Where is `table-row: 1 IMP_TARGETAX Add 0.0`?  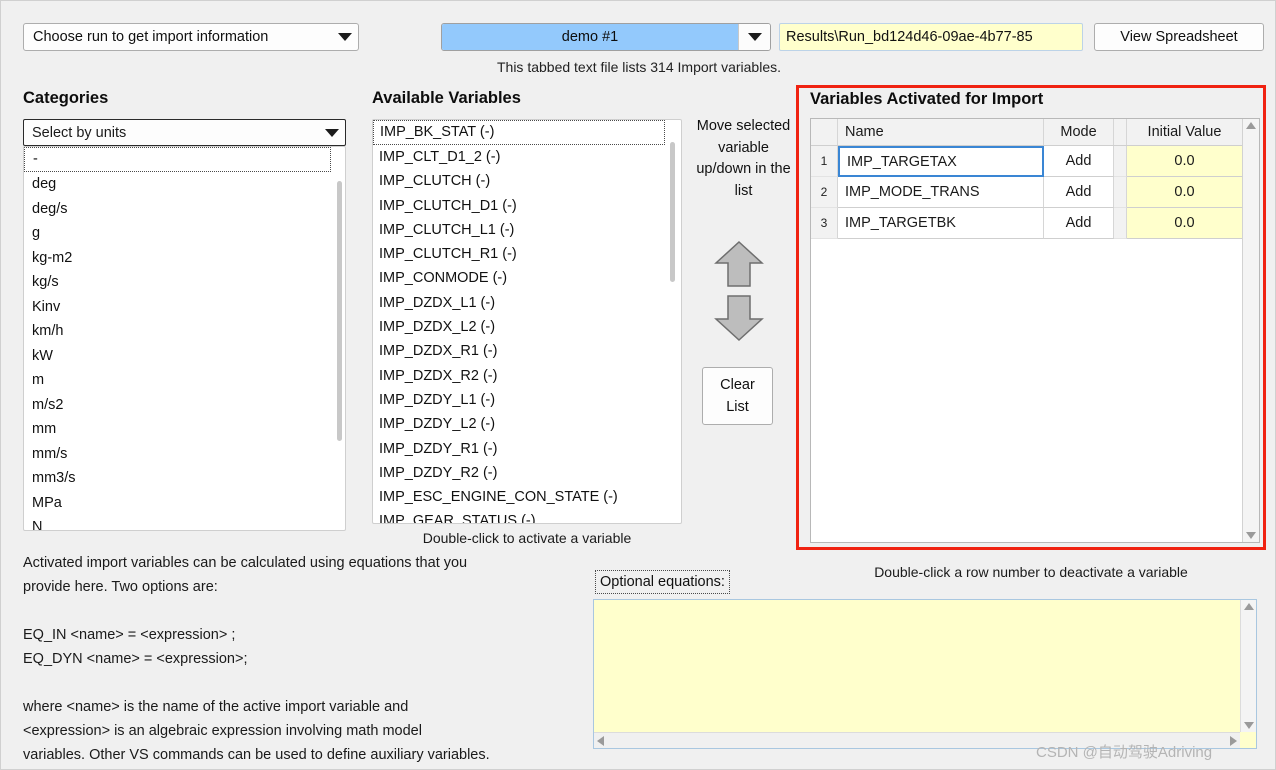 table-row: 1 IMP_TARGETAX Add 0.0 is located at coordinates (1026, 161).